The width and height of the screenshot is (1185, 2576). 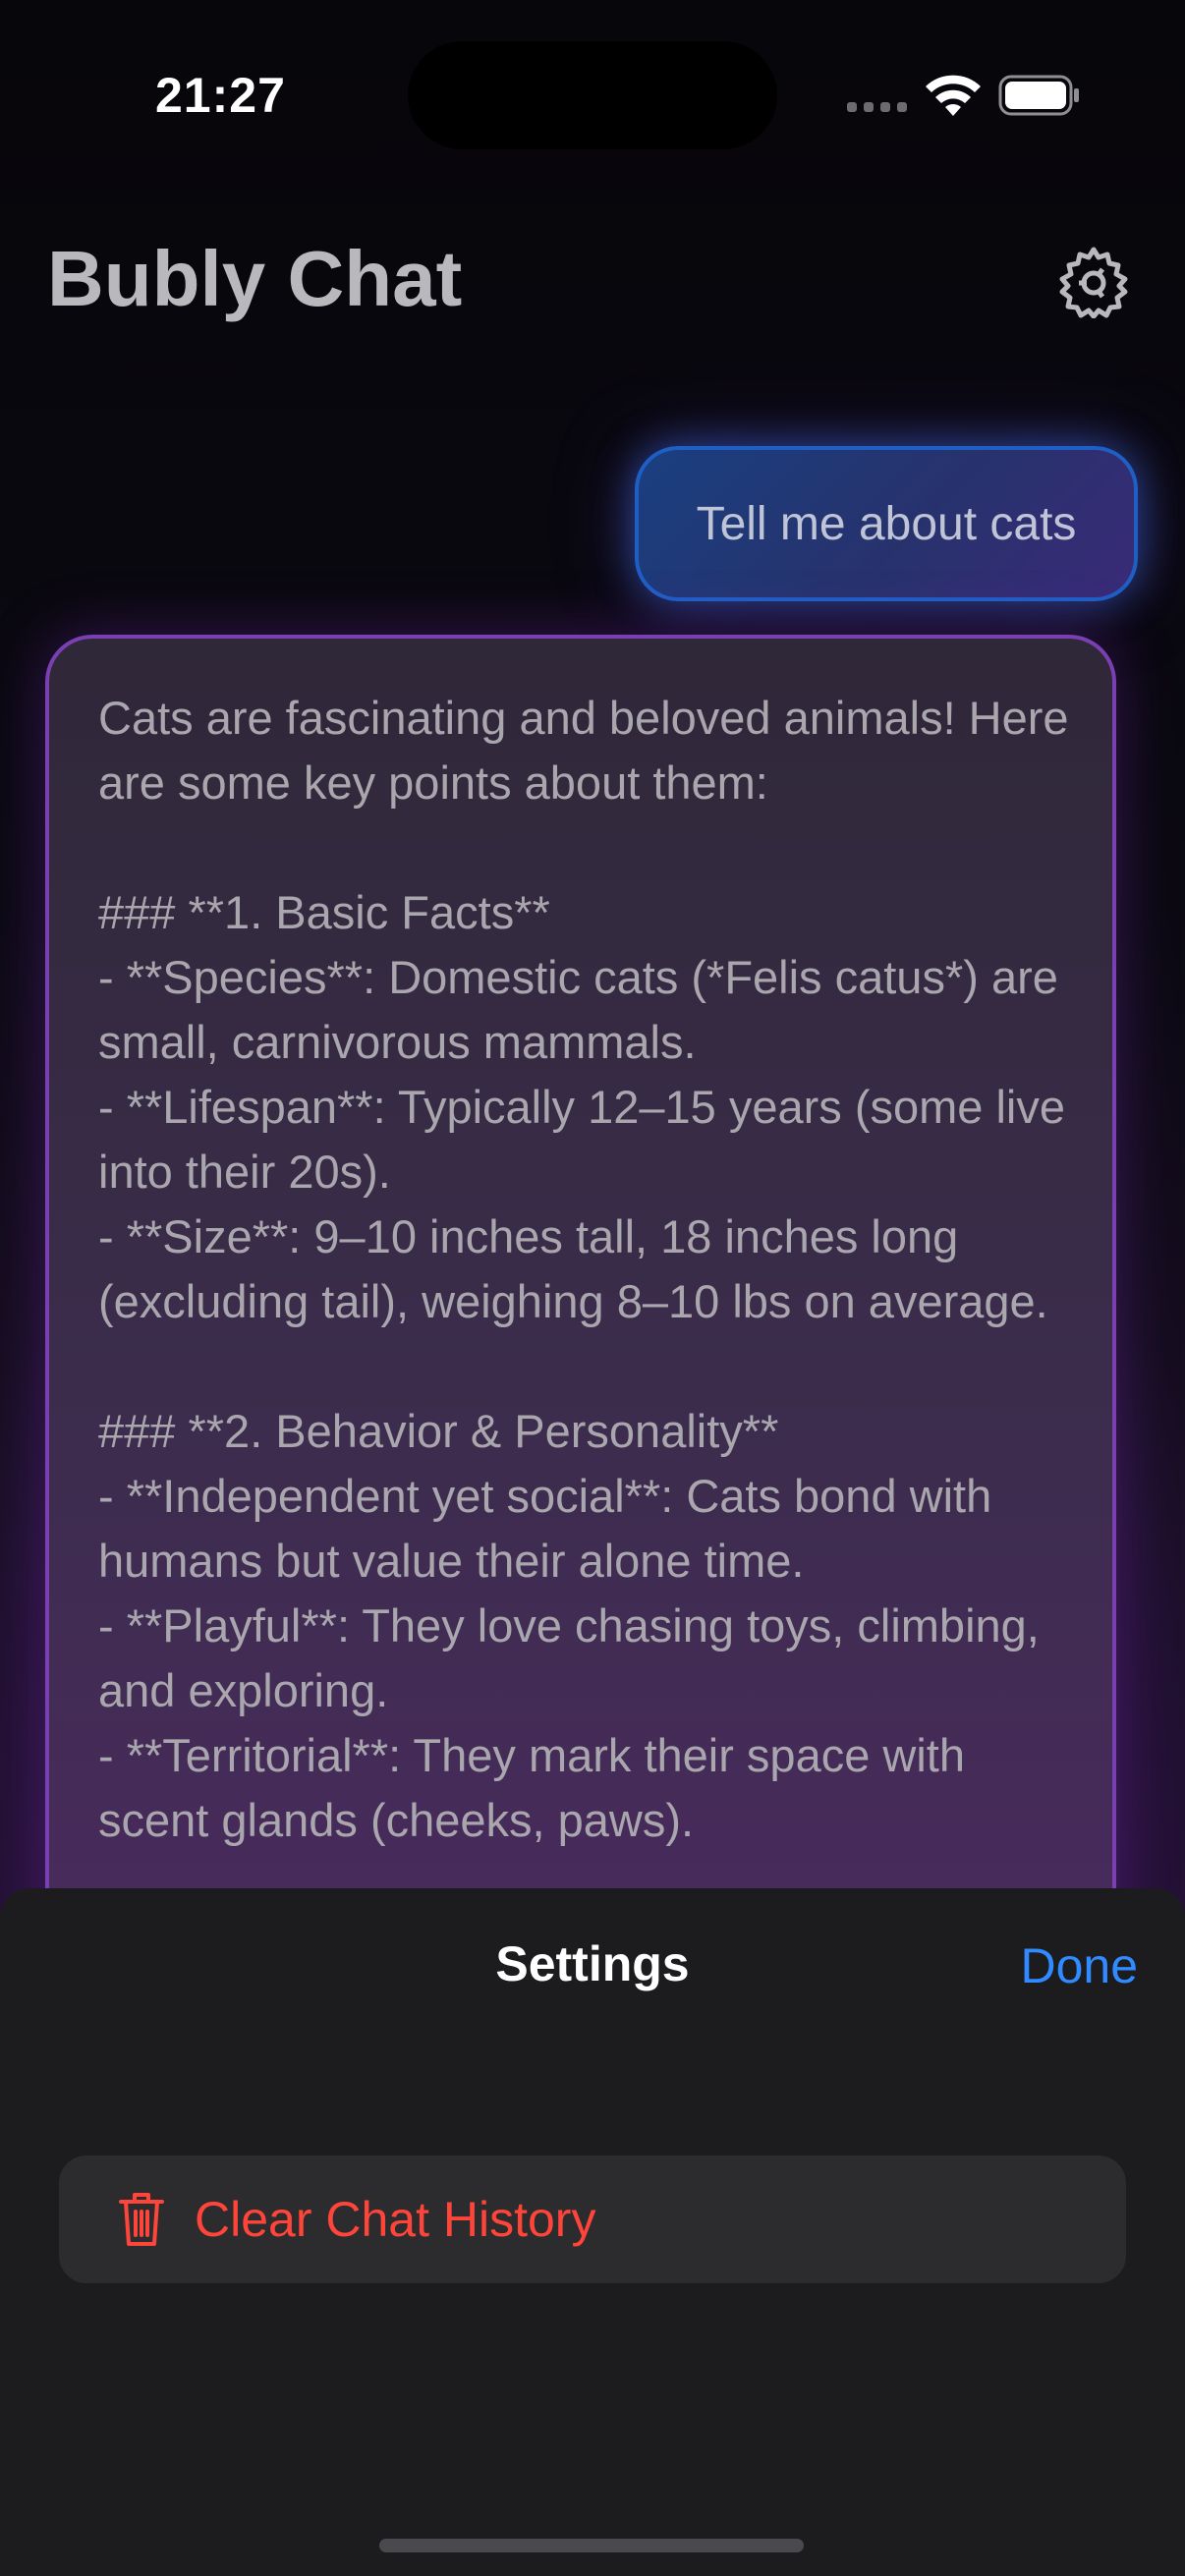 I want to click on dynamic-island, so click(x=592, y=95).